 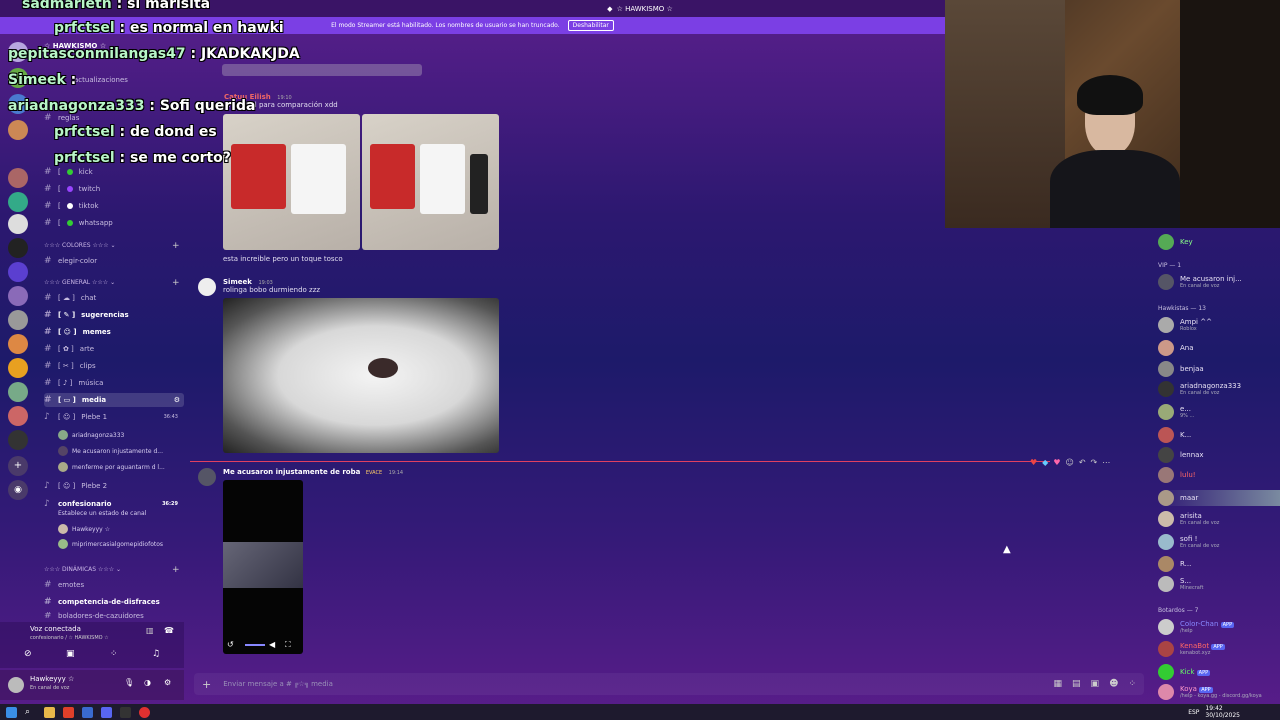 I want to click on member-item: Kick APP, so click(x=1184, y=672).